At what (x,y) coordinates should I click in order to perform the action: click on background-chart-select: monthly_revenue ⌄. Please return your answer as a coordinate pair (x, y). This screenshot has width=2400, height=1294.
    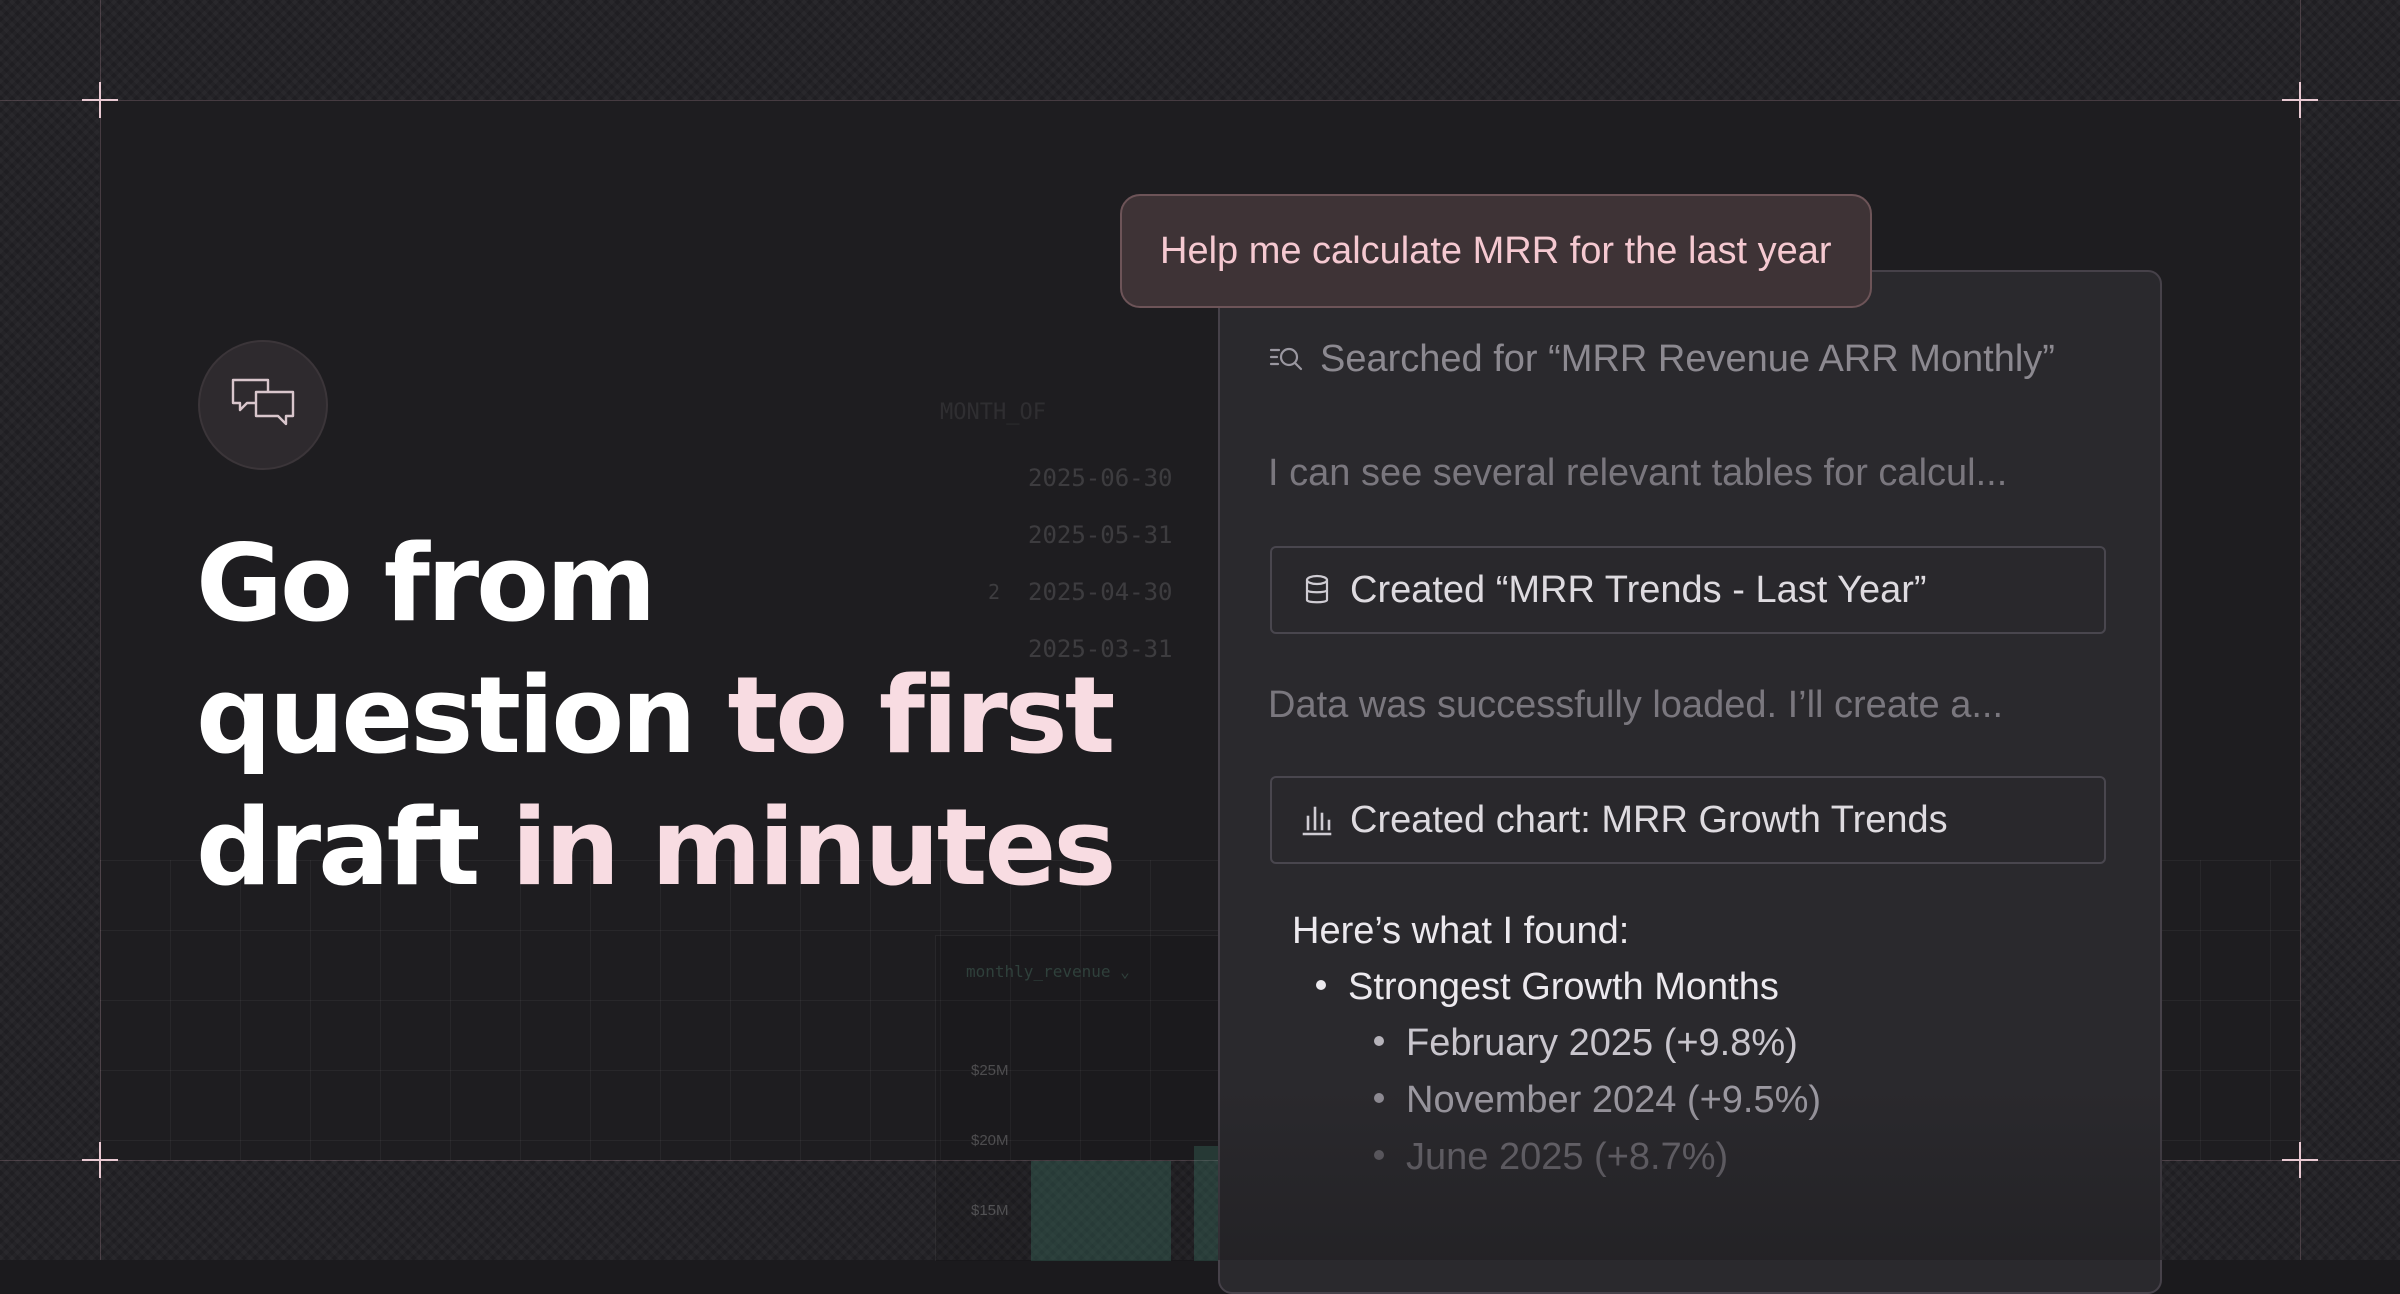
    Looking at the image, I should click on (1048, 971).